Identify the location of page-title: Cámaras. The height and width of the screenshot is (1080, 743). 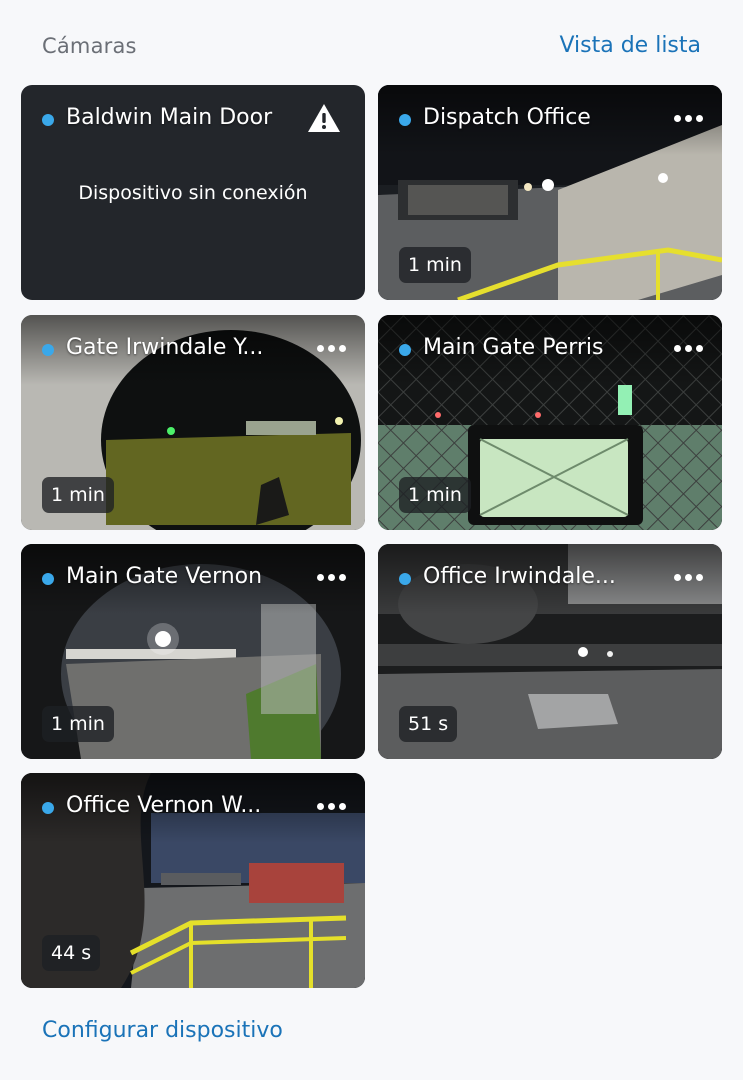
(89, 46).